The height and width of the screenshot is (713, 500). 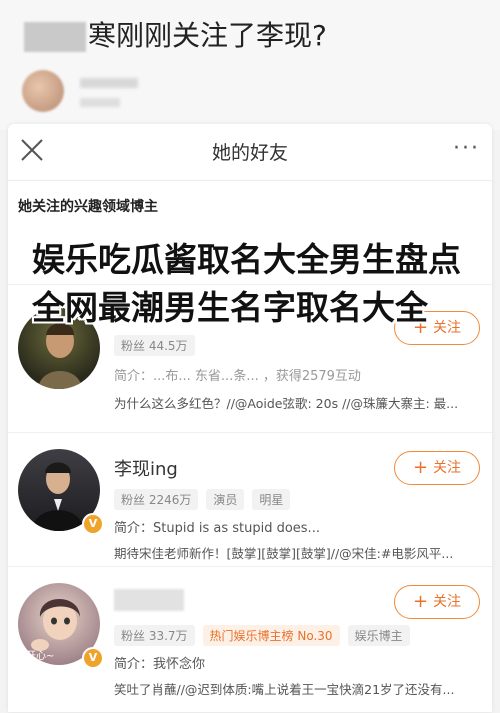 I want to click on fans-count: 粉丝 33.7万, so click(x=154, y=635).